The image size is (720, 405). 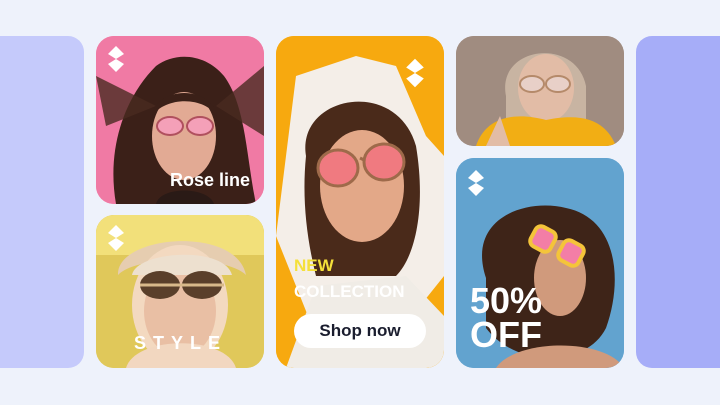 What do you see at coordinates (349, 291) in the screenshot?
I see `collection-label: COLLECTION` at bounding box center [349, 291].